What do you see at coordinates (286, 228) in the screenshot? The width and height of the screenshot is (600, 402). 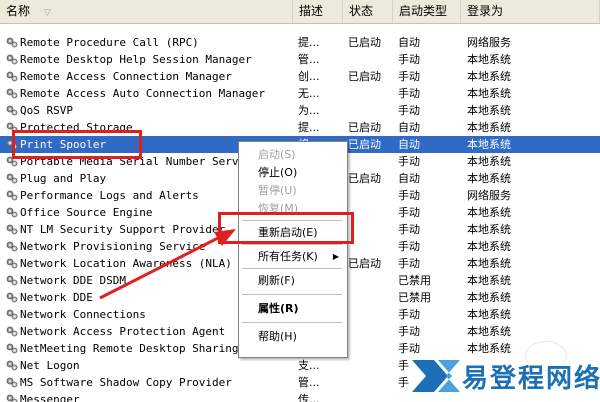 I see `highlight-box-restart` at bounding box center [286, 228].